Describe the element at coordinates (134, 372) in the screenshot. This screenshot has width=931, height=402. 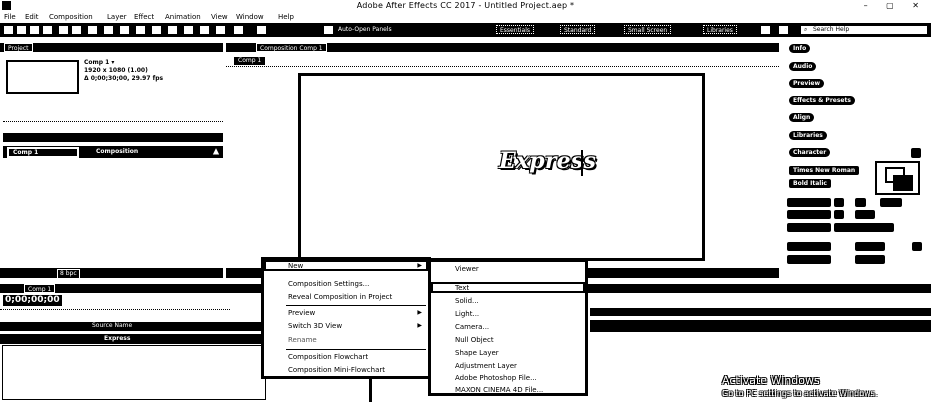
I see `timeline-layer-area` at that location.